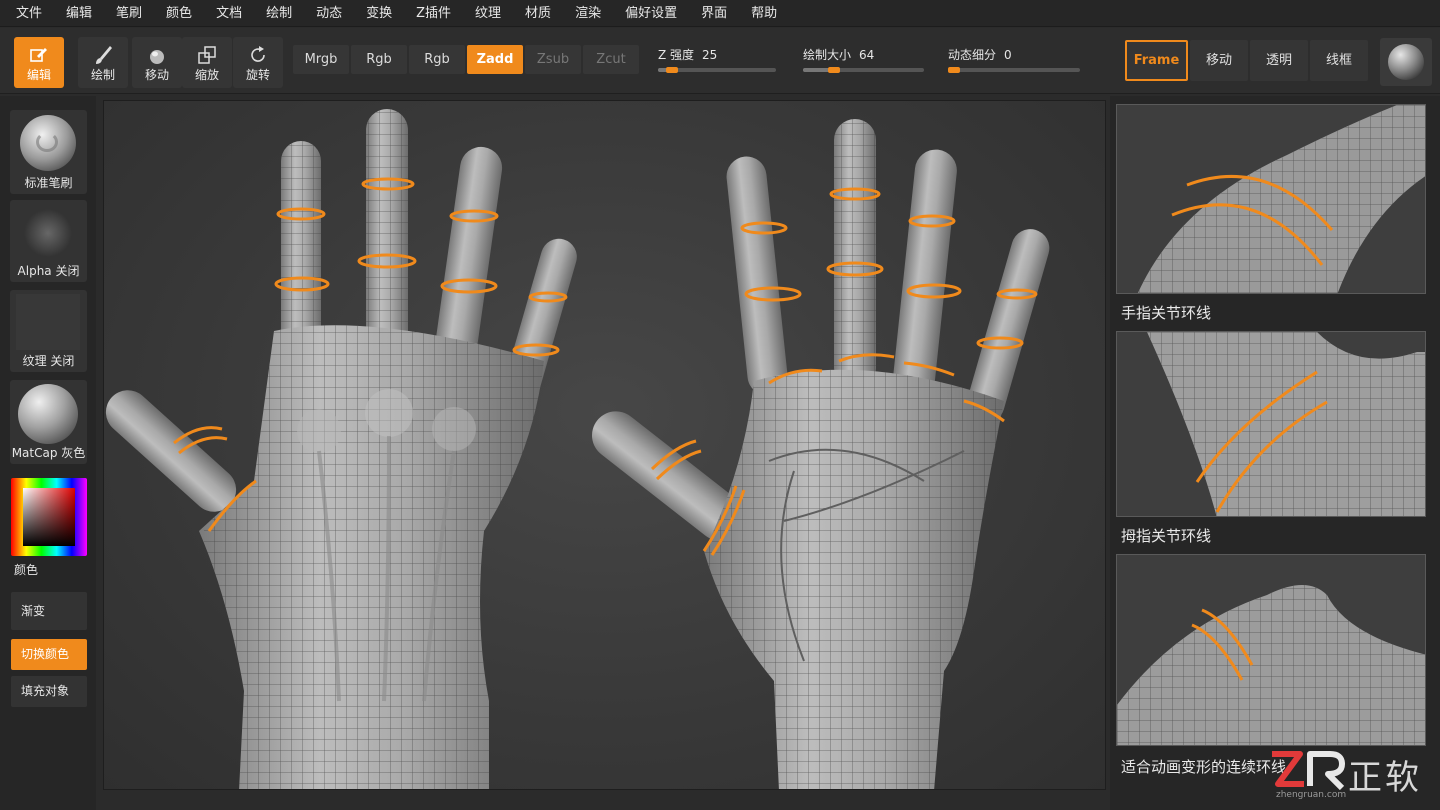  Describe the element at coordinates (207, 55) in the screenshot. I see `scale-icon` at that location.